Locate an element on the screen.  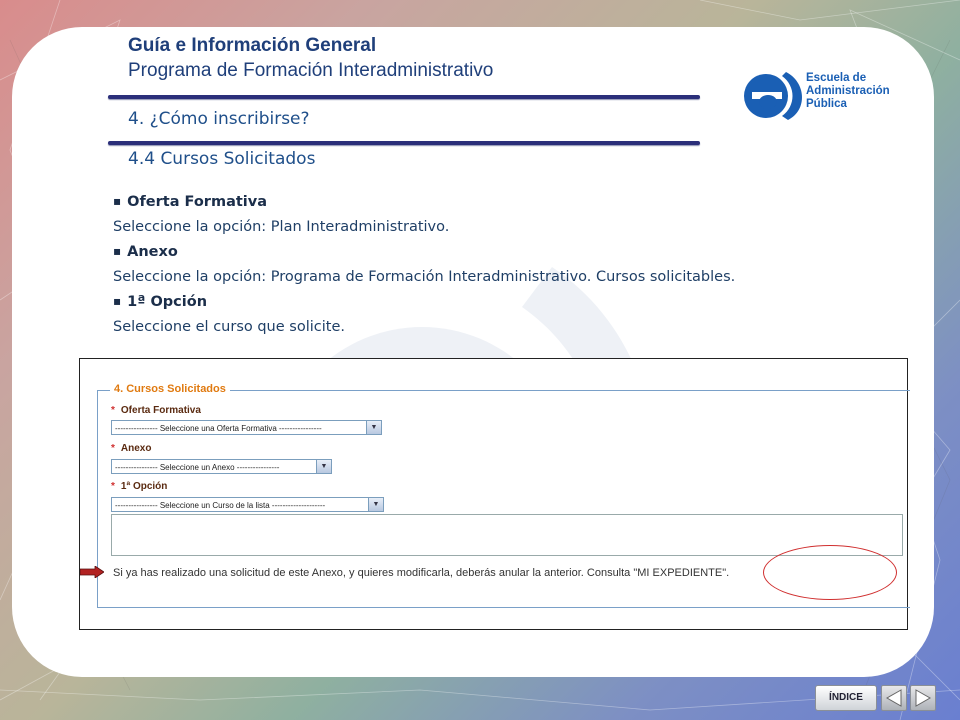
course-list-box is located at coordinates (507, 535).